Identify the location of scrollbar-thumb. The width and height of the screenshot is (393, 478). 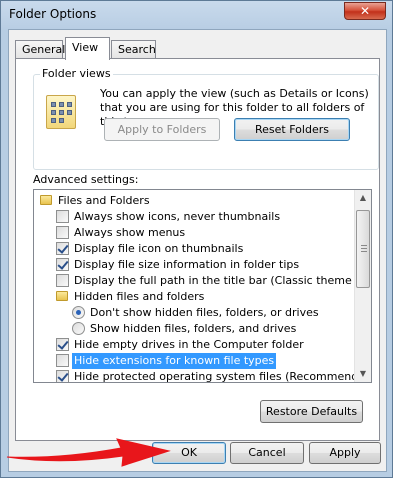
(363, 249).